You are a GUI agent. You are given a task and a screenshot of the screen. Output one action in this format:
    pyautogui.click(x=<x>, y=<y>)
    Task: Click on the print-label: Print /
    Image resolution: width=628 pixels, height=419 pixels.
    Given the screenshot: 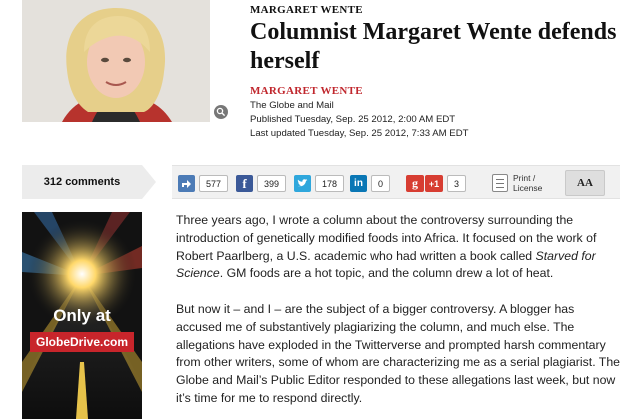 What is the action you would take?
    pyautogui.click(x=524, y=178)
    